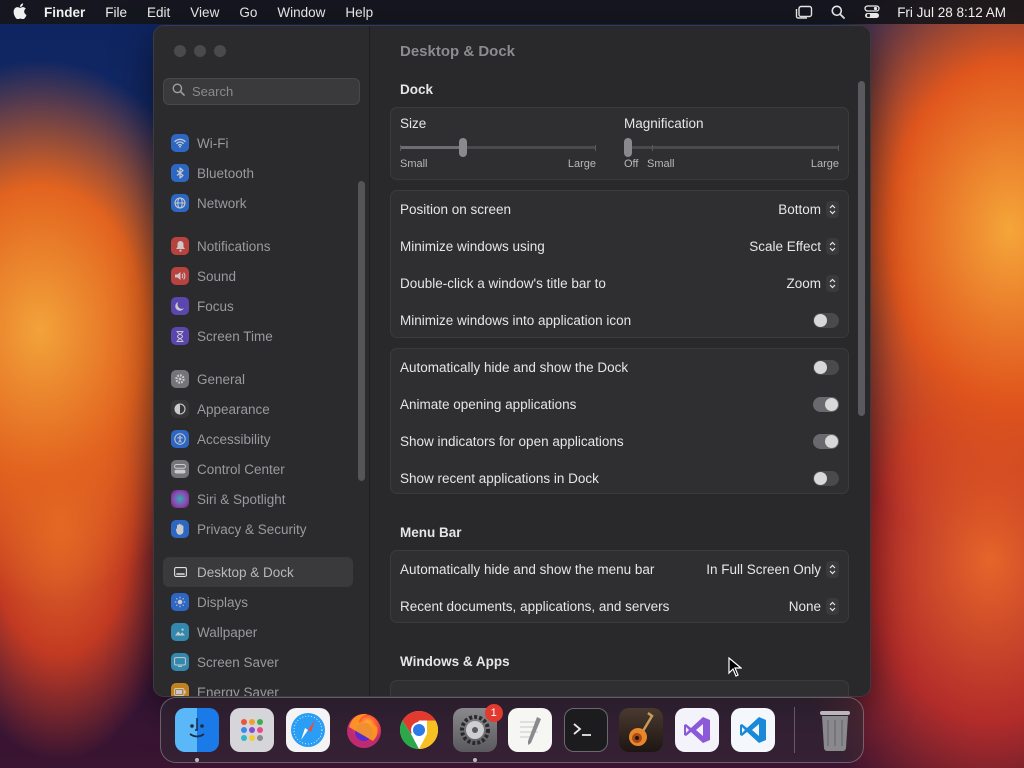  I want to click on dock-app-terminal, so click(586, 730).